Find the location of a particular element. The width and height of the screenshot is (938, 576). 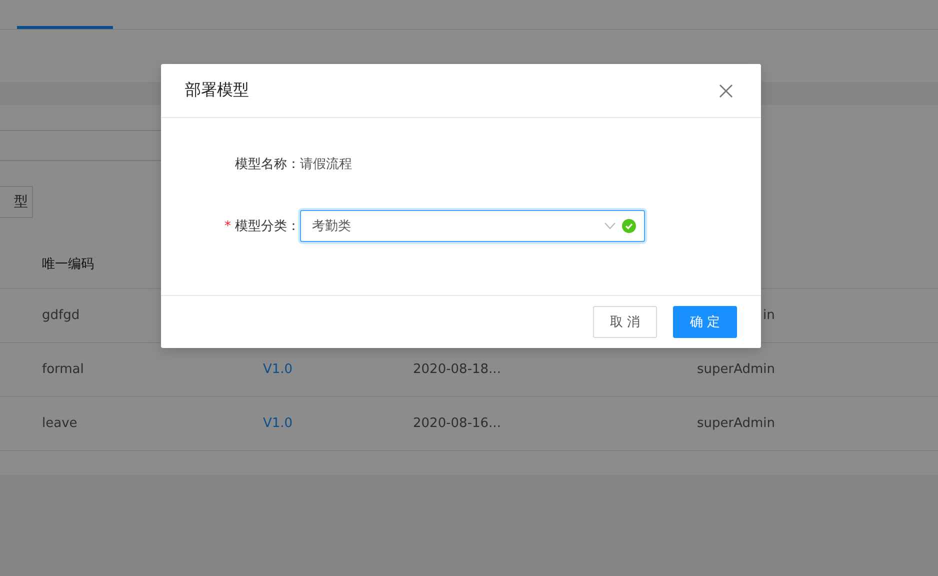

field-value: 请假流程 is located at coordinates (326, 164).